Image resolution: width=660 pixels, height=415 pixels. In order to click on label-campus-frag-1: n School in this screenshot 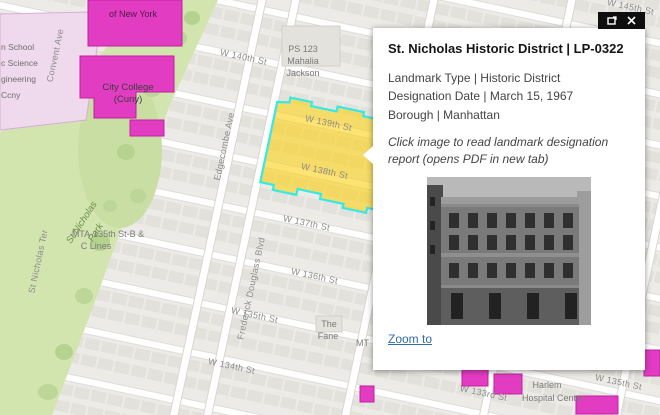, I will do `click(17, 47)`.